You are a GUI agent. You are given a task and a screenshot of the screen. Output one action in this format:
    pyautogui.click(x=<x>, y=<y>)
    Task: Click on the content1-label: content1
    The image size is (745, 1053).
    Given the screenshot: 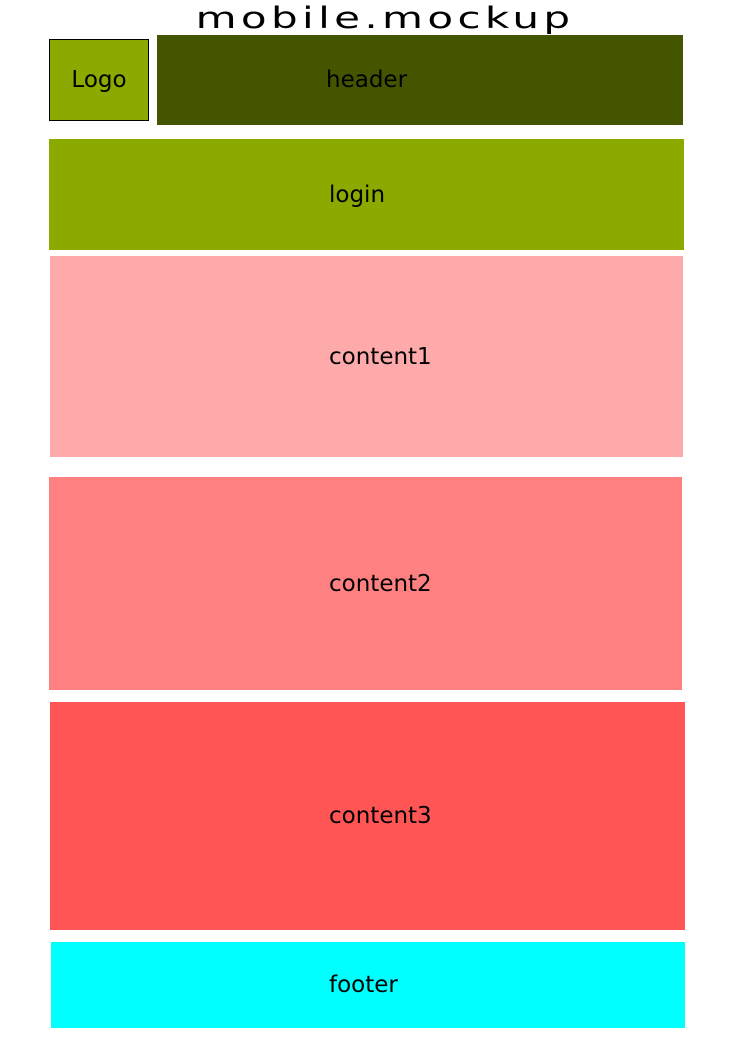 What is the action you would take?
    pyautogui.click(x=380, y=356)
    